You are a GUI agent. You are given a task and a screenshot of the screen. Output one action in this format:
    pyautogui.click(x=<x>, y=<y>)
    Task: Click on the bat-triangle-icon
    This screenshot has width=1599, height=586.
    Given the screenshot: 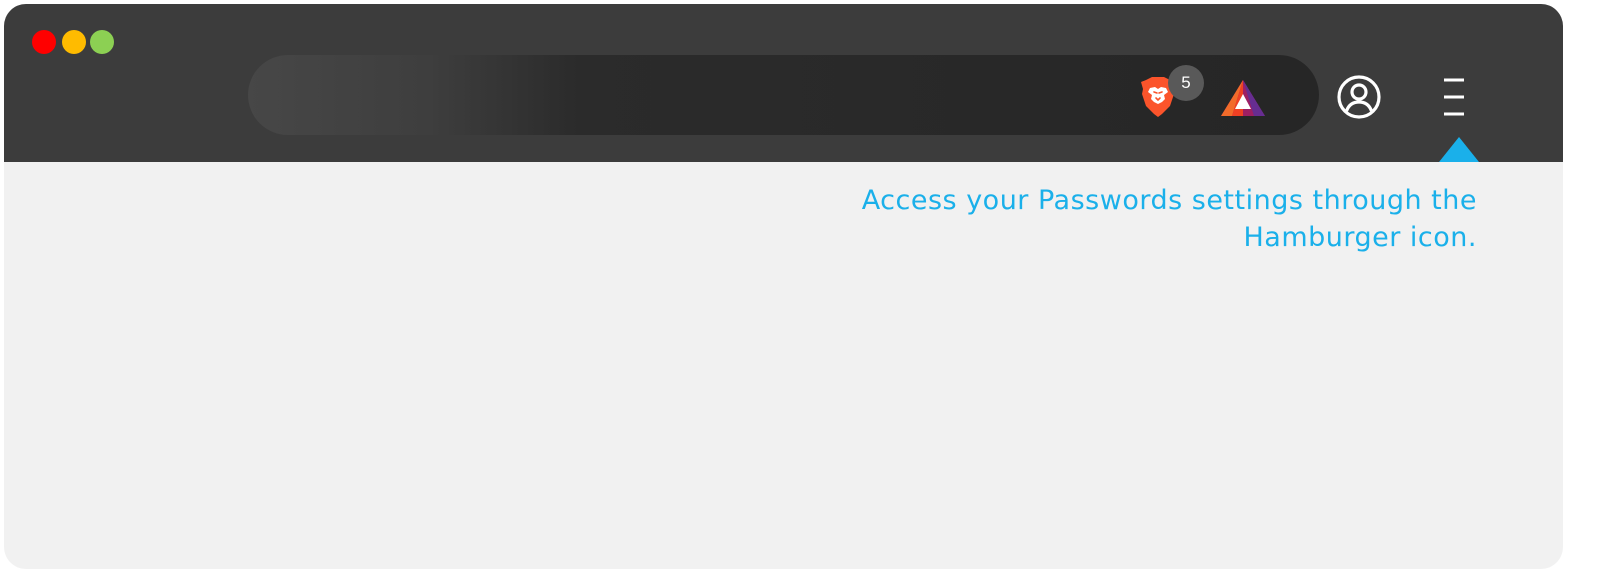 What is the action you would take?
    pyautogui.click(x=1243, y=98)
    